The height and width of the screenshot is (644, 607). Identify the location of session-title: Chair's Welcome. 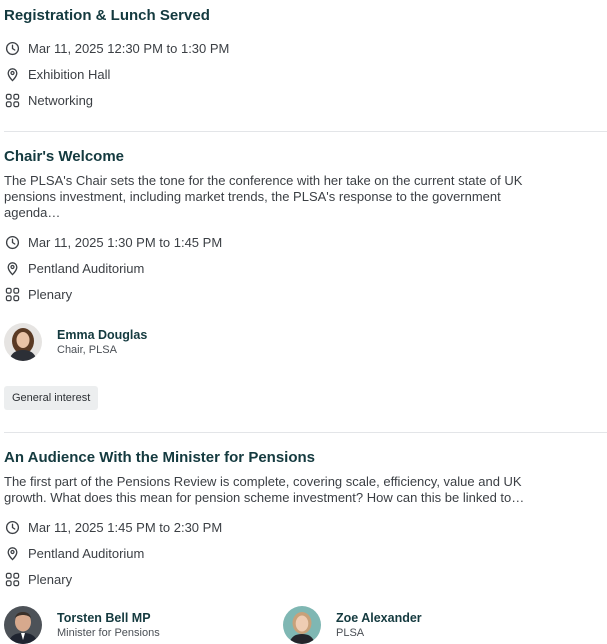
(305, 157).